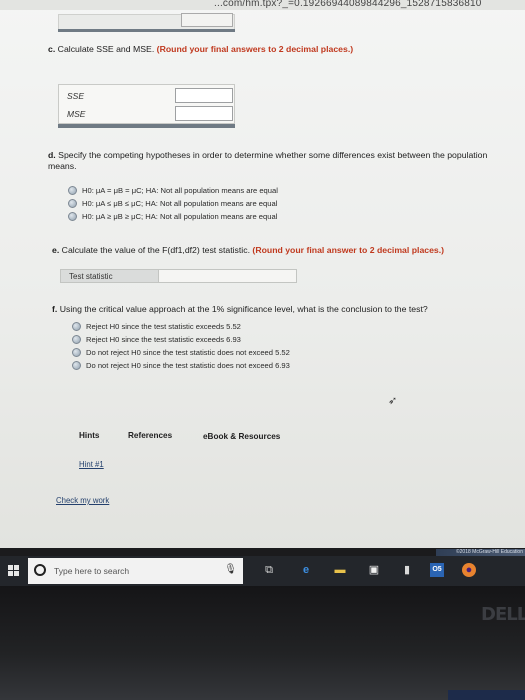  Describe the element at coordinates (146, 126) in the screenshot. I see `table-divider` at that location.